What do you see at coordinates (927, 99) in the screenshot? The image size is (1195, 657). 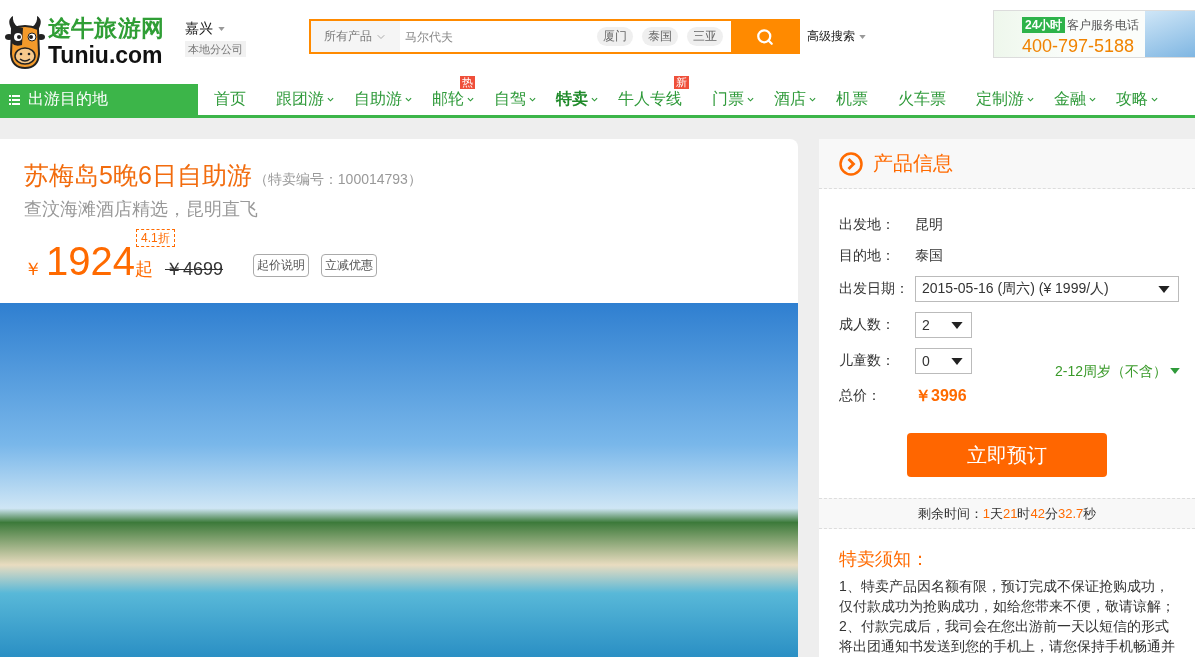 I see `nav-link: 火车票` at bounding box center [927, 99].